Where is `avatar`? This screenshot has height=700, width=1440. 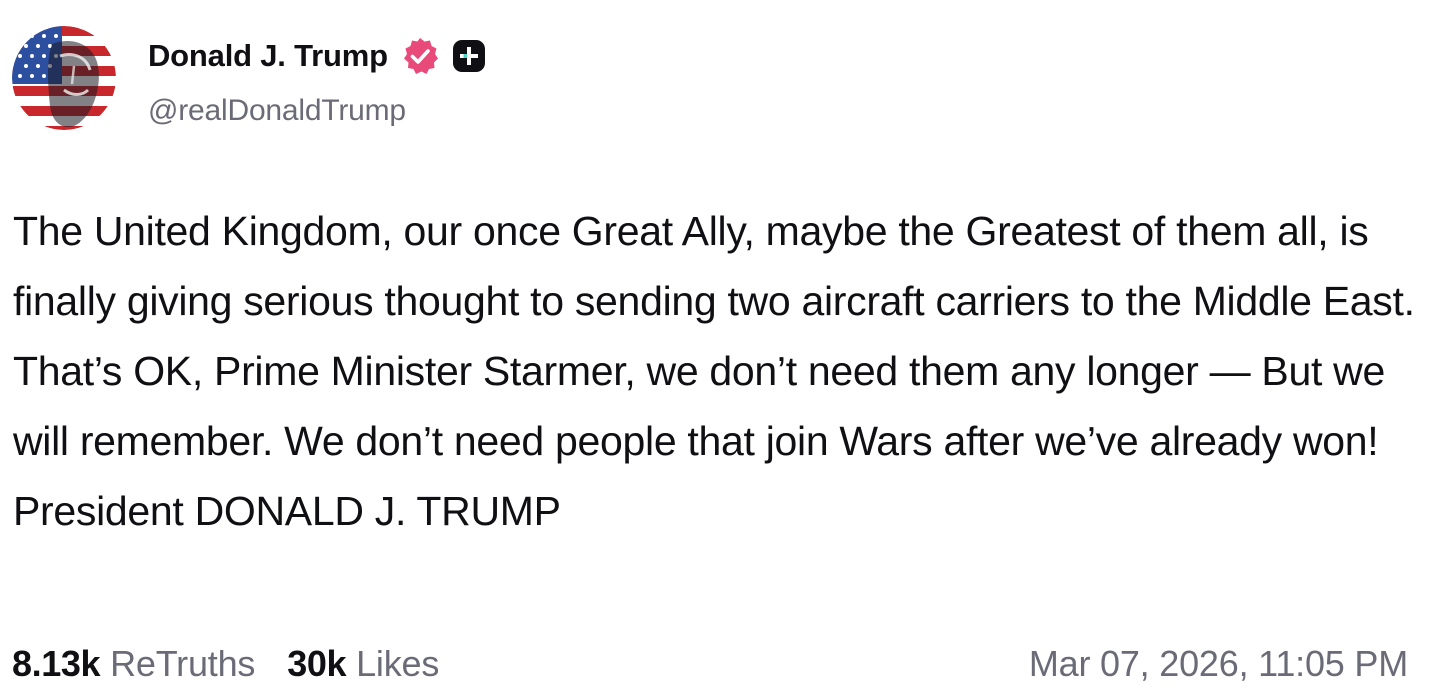
avatar is located at coordinates (64, 78).